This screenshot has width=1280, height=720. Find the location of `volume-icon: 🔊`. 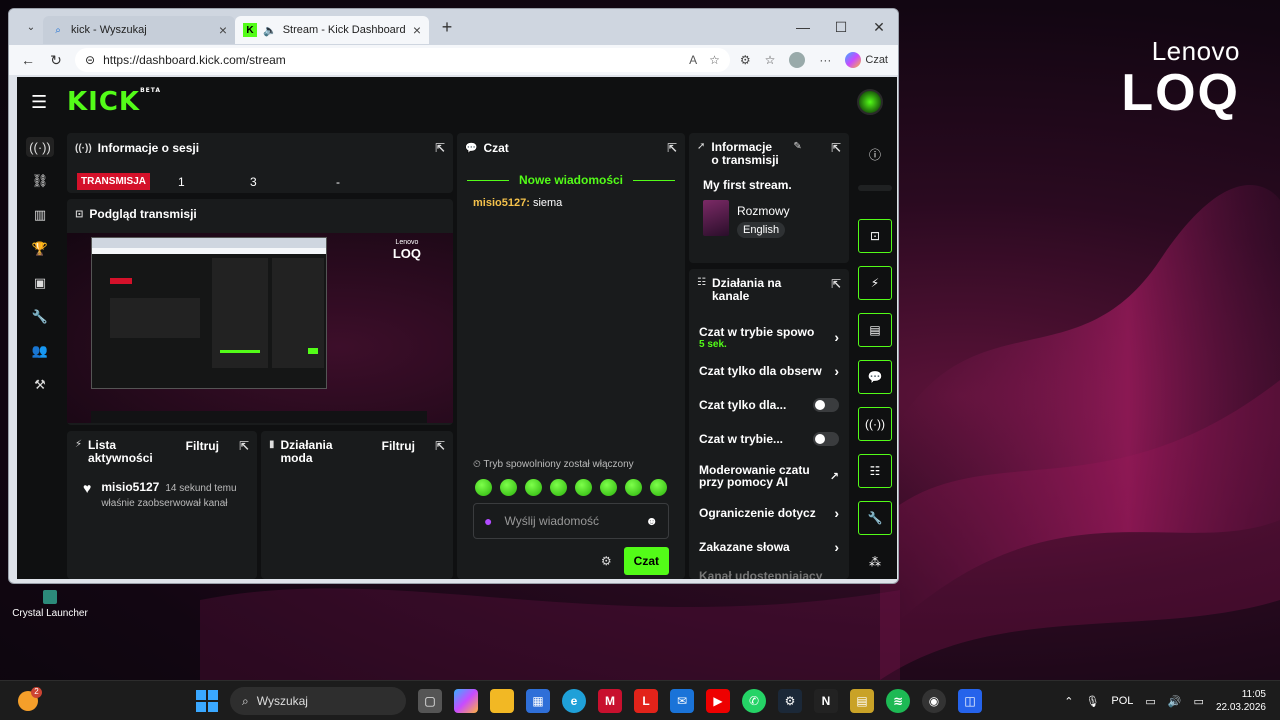

volume-icon: 🔊 is located at coordinates (1175, 701).